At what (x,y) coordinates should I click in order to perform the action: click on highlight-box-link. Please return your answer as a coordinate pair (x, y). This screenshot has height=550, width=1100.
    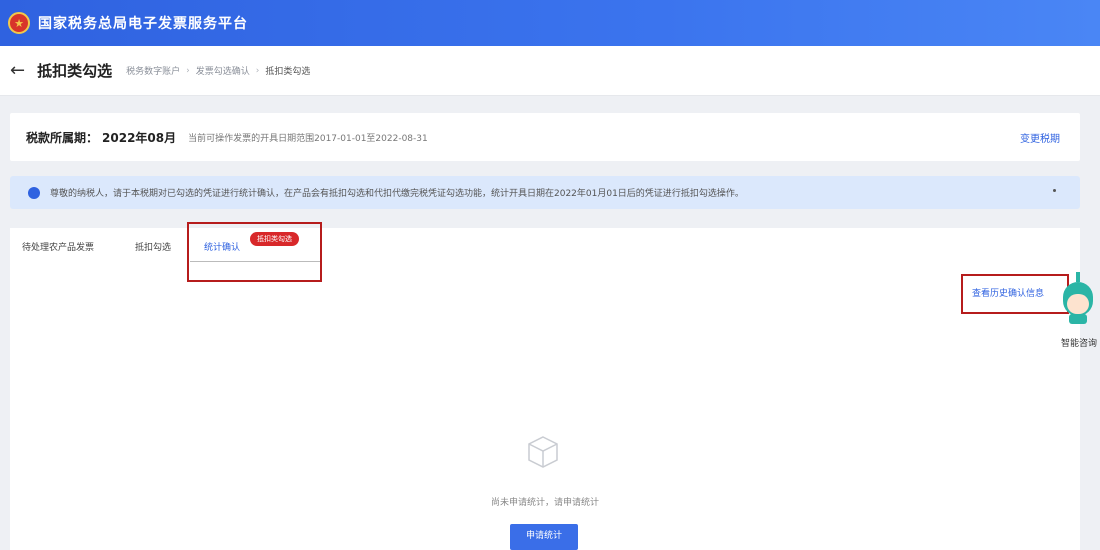
    Looking at the image, I should click on (1015, 294).